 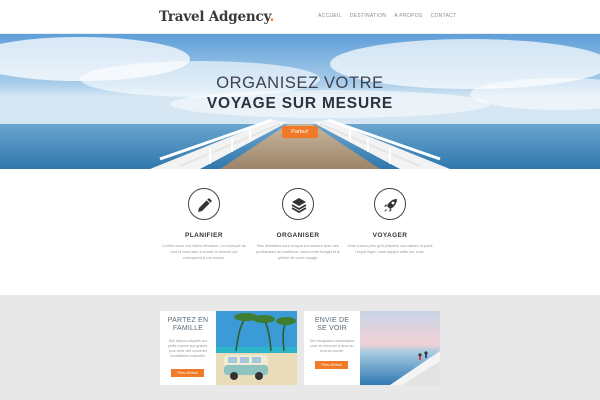 What do you see at coordinates (408, 16) in the screenshot?
I see `nav-about-link: A propos` at bounding box center [408, 16].